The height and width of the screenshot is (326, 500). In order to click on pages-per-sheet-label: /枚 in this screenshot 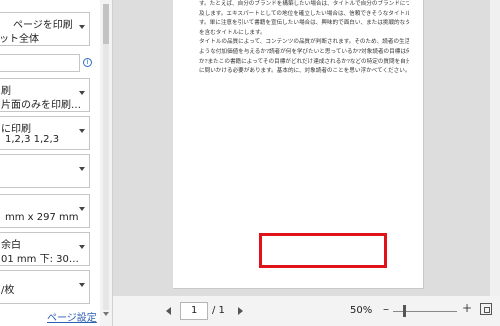, I will do `click(8, 290)`.